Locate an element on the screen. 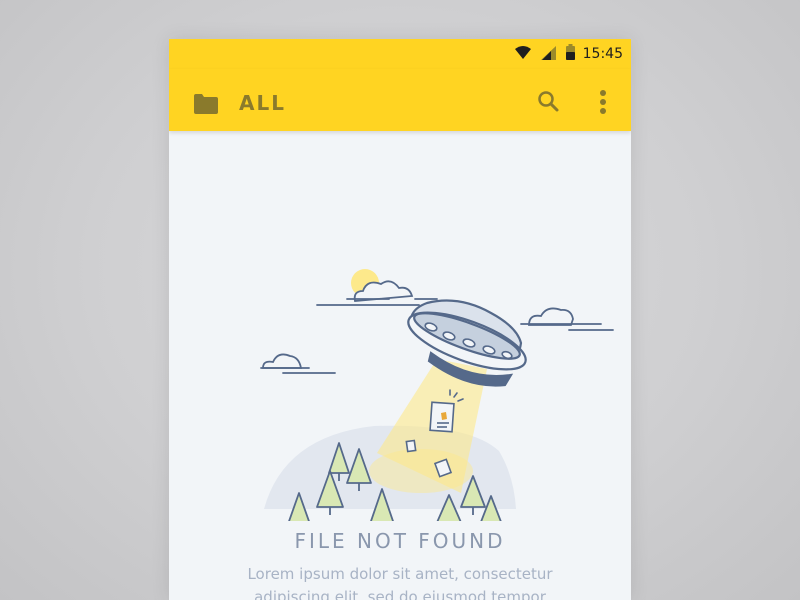  battery-icon is located at coordinates (570, 54).